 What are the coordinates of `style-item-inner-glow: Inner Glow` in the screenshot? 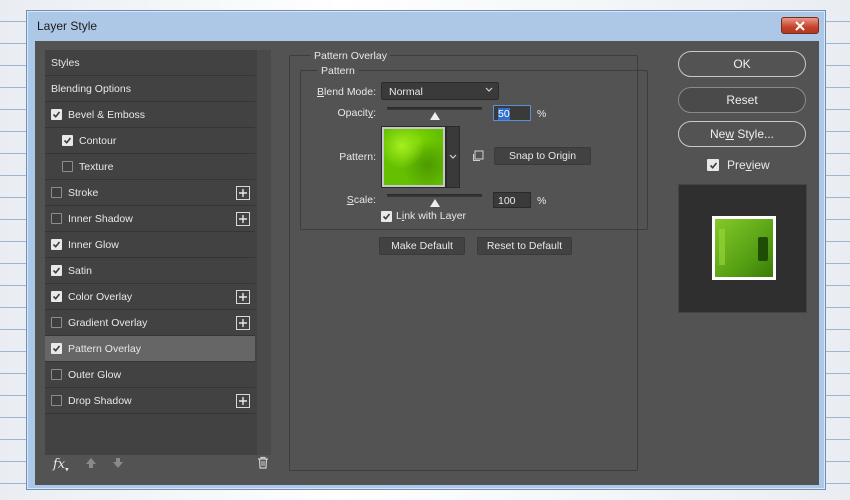 It's located at (150, 245).